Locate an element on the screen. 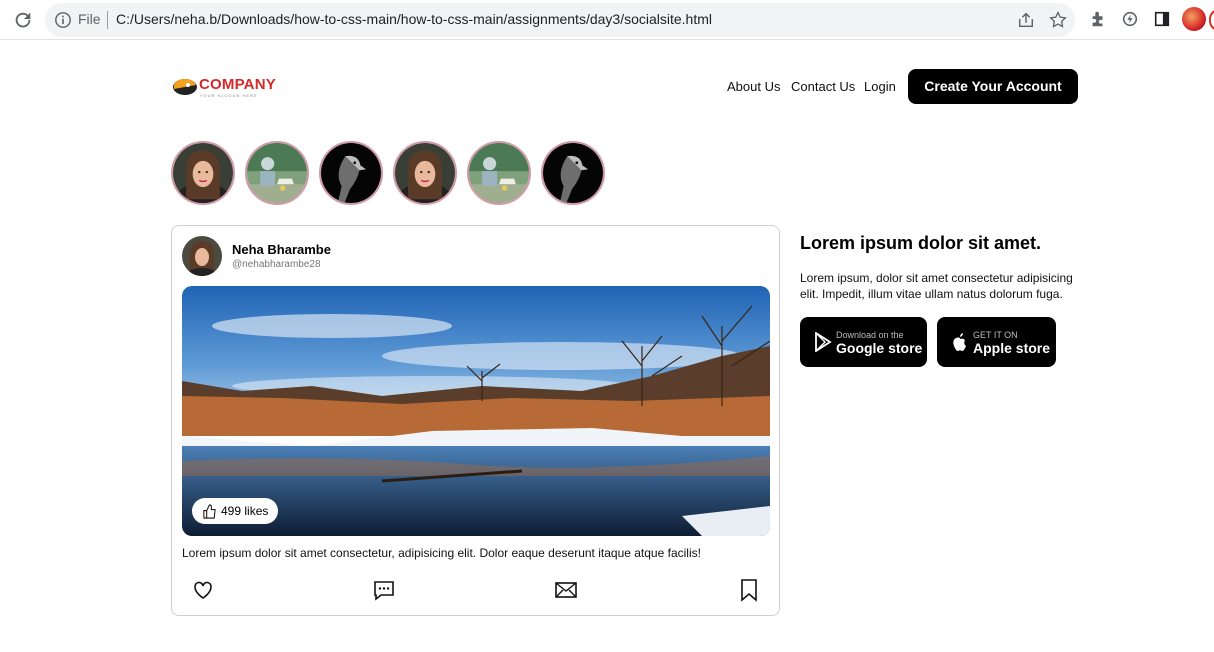 This screenshot has width=1214, height=652. profile-avatar is located at coordinates (1194, 19).